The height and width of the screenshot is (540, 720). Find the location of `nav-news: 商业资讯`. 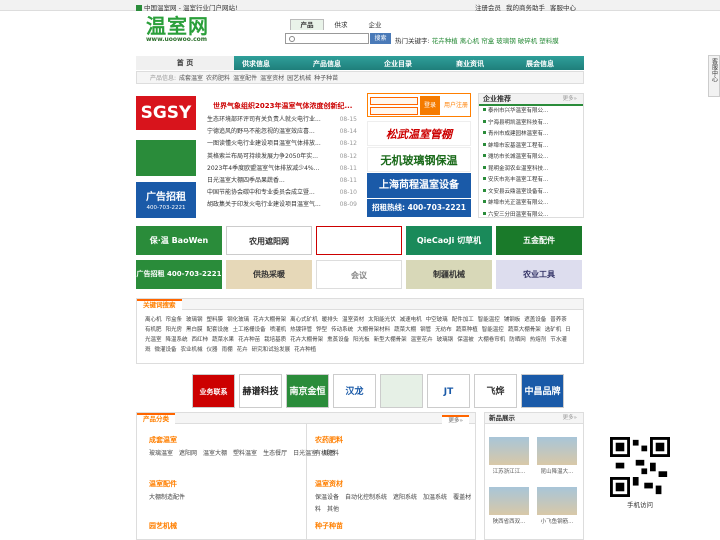

nav-news: 商业资讯 is located at coordinates (470, 64).